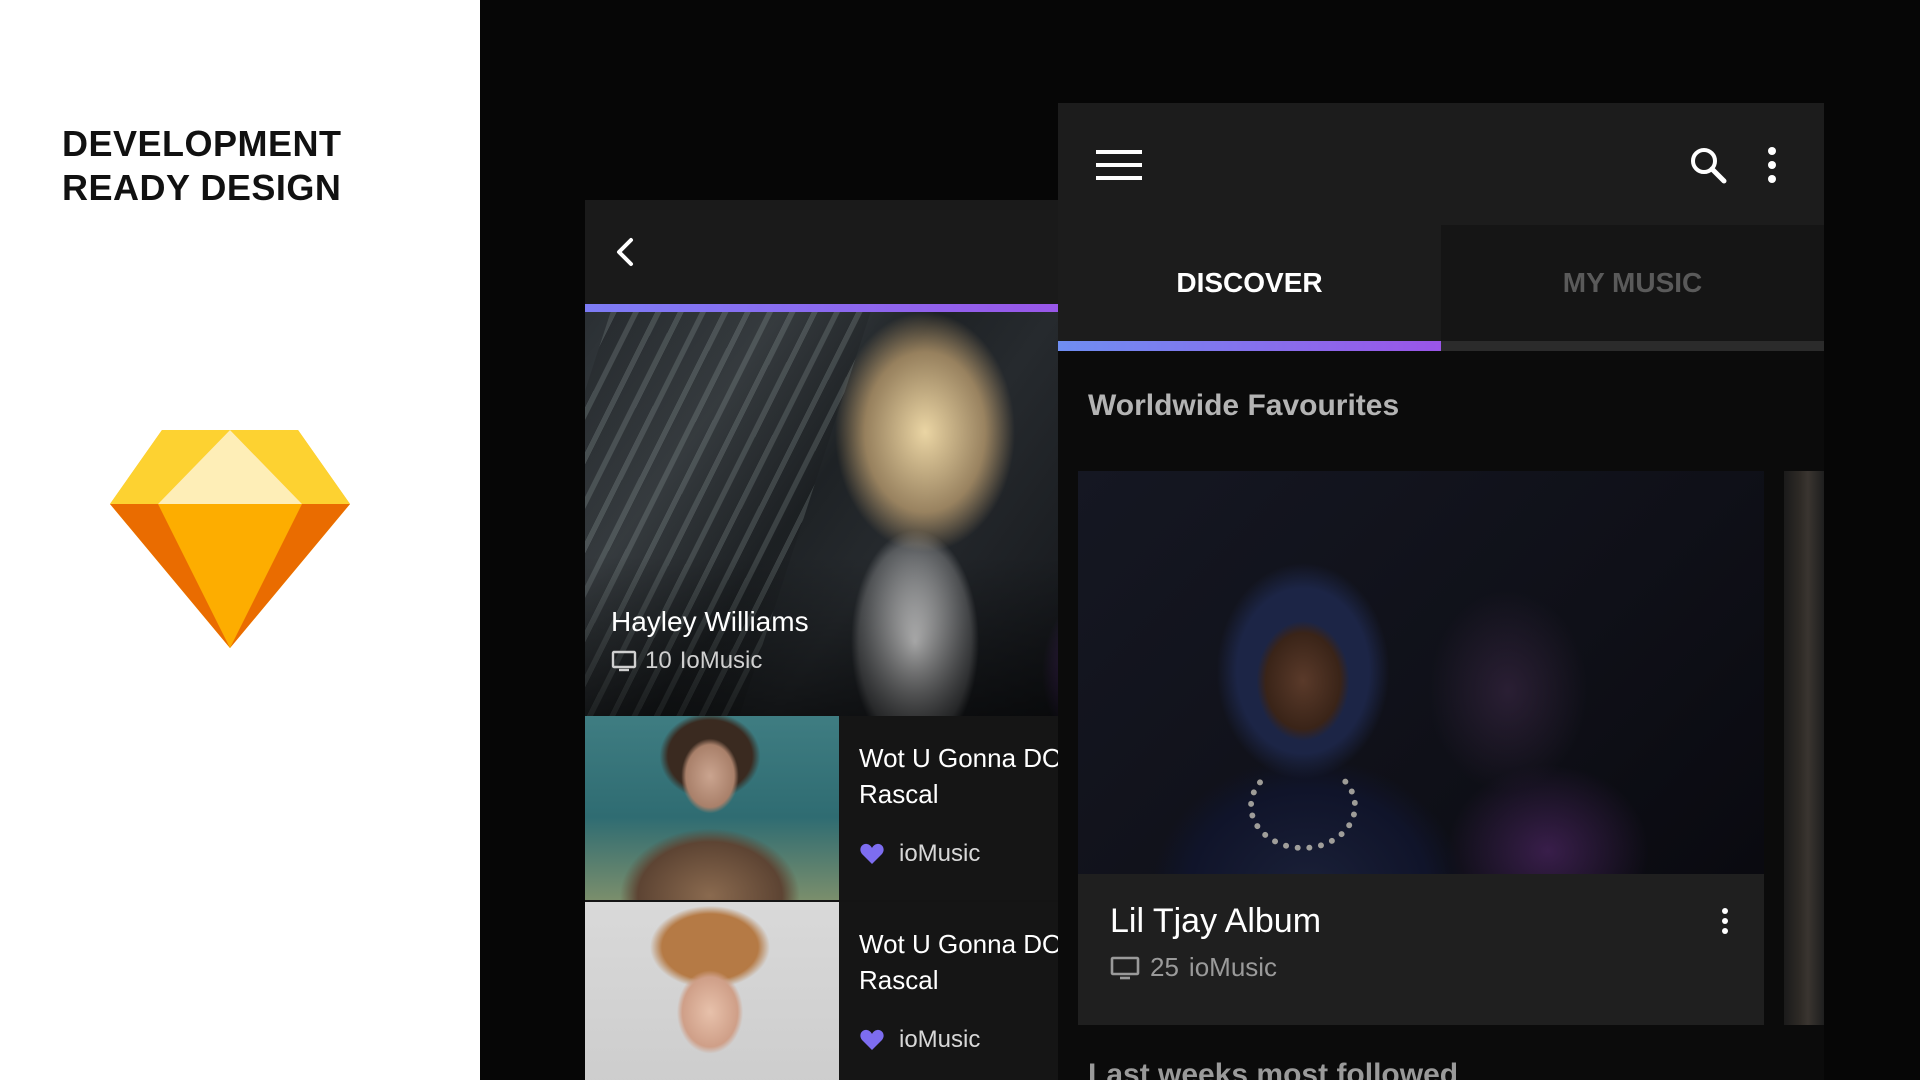 This screenshot has width=1920, height=1080. Describe the element at coordinates (1421, 672) in the screenshot. I see `album-artwork` at that location.